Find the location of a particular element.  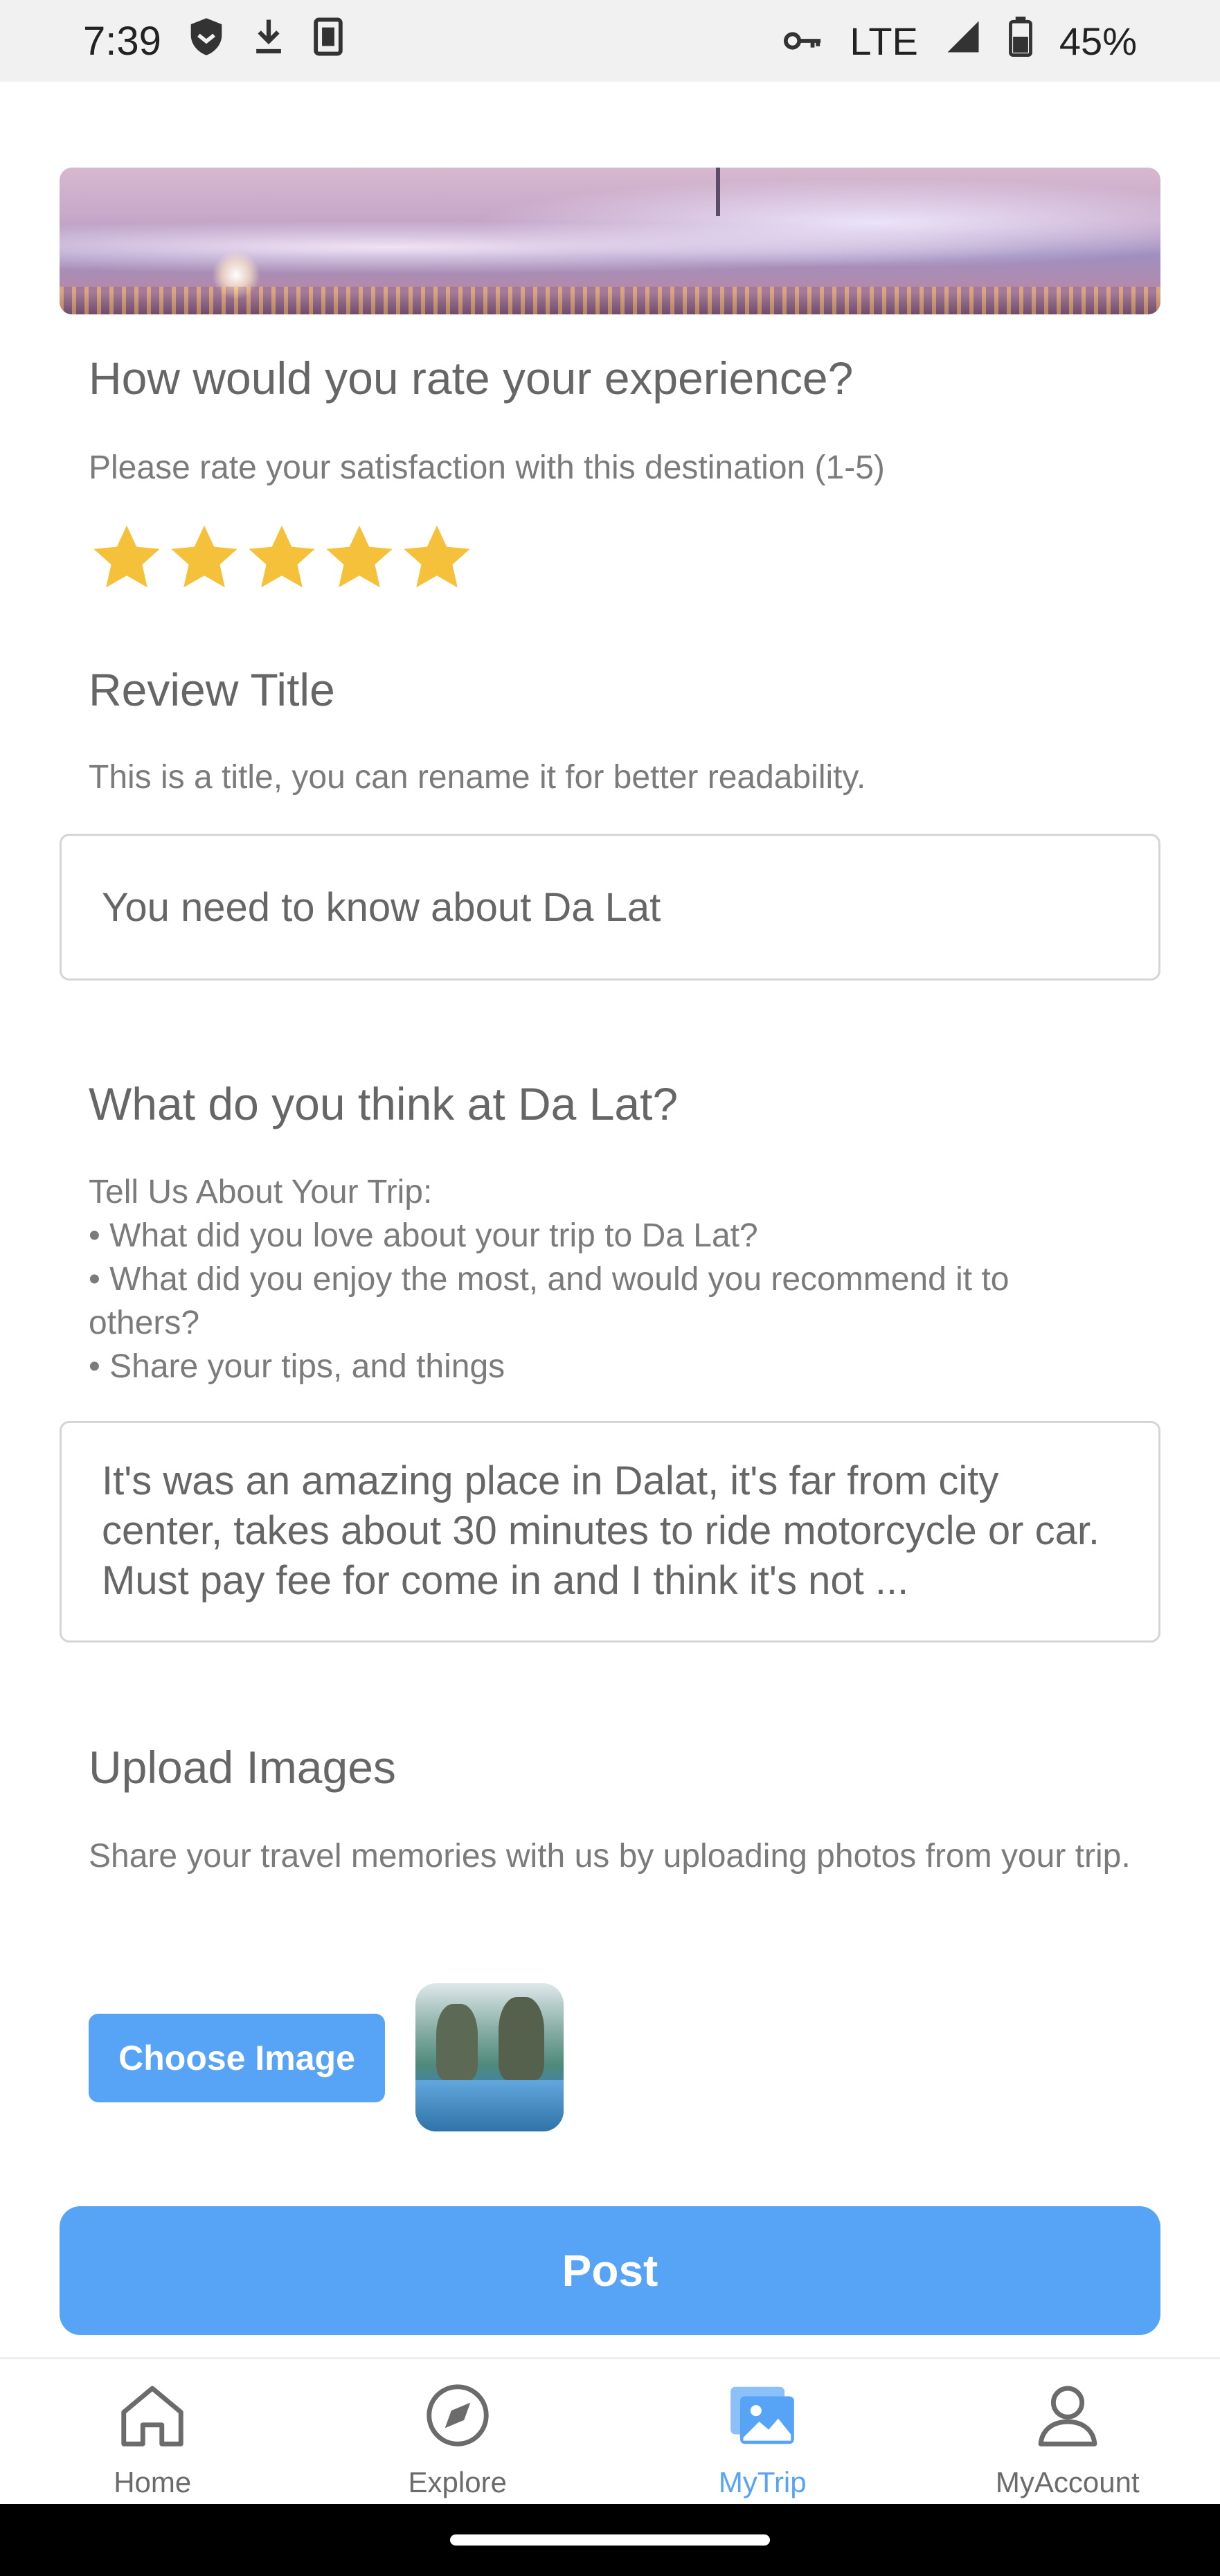

nav-label-myaccount: MyAccount is located at coordinates (1067, 2482).